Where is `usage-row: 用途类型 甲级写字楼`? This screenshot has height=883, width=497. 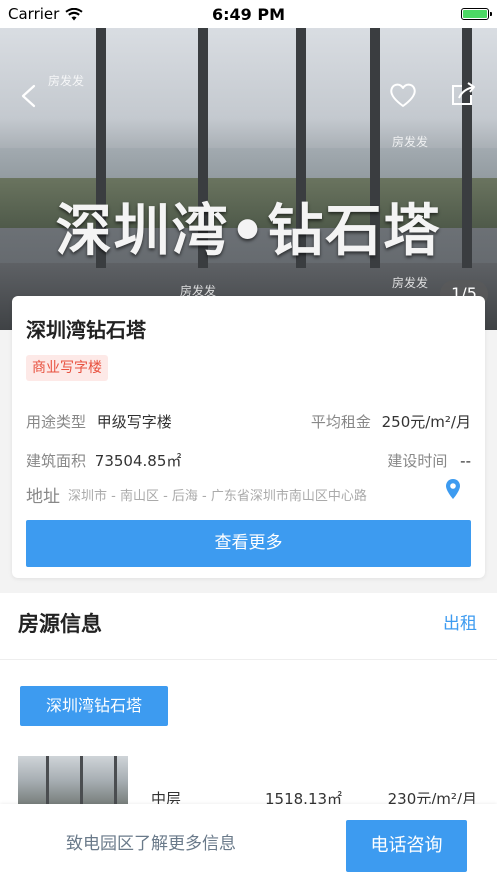
usage-row: 用途类型 甲级写字楼 is located at coordinates (99, 421).